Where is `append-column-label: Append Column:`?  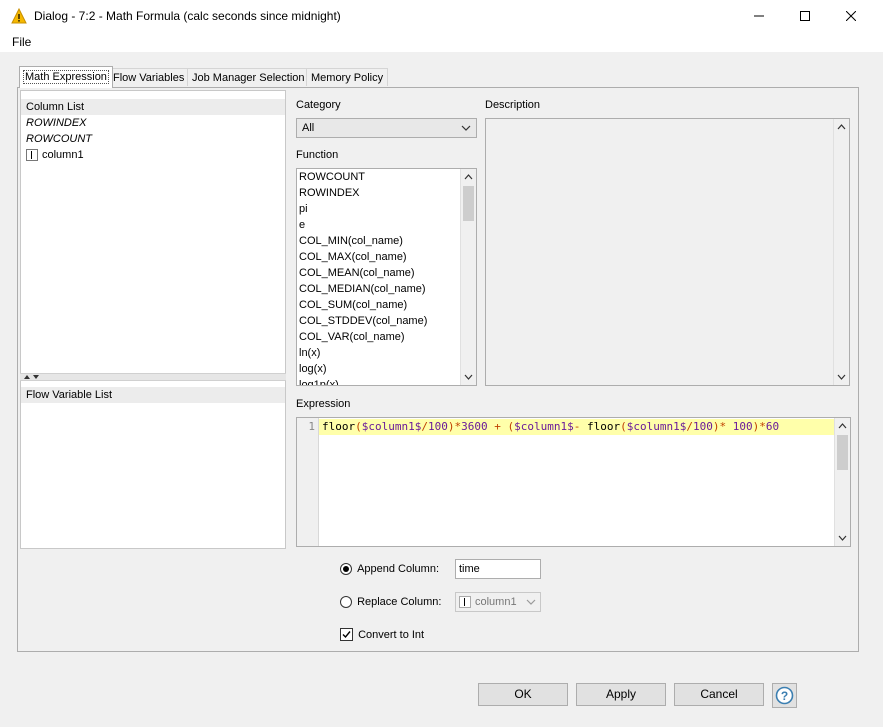 append-column-label: Append Column: is located at coordinates (398, 569).